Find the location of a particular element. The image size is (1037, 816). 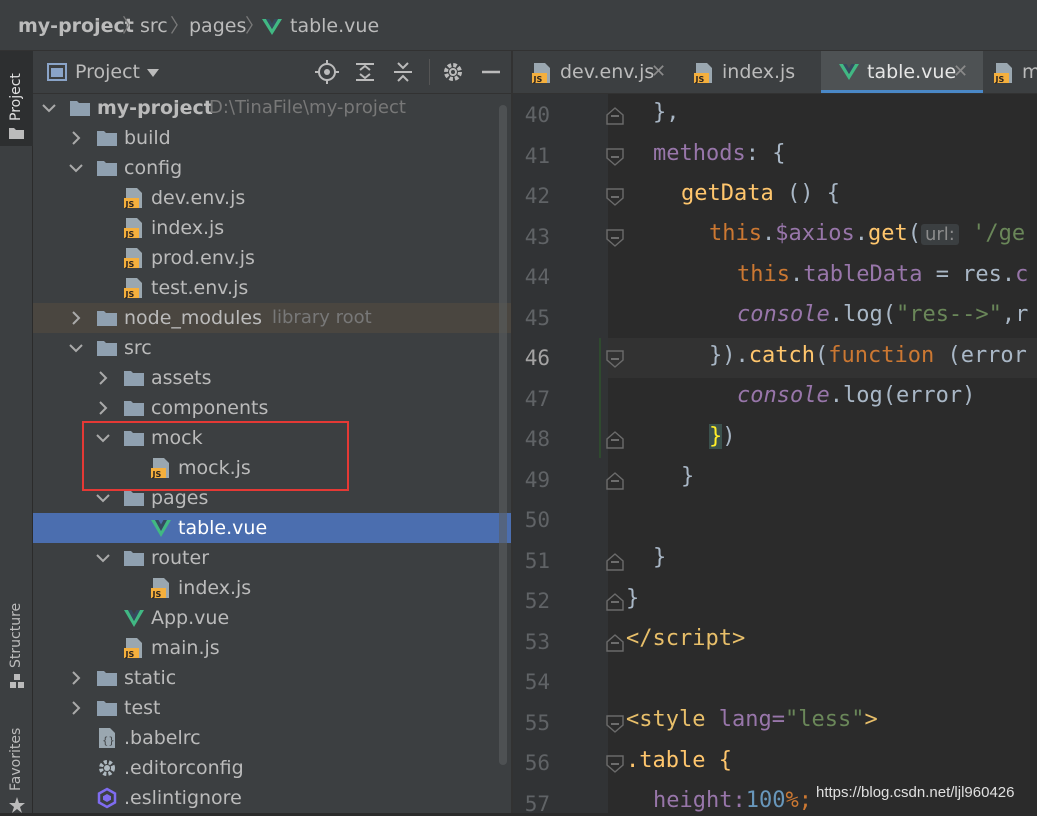

locate-icon is located at coordinates (327, 72).